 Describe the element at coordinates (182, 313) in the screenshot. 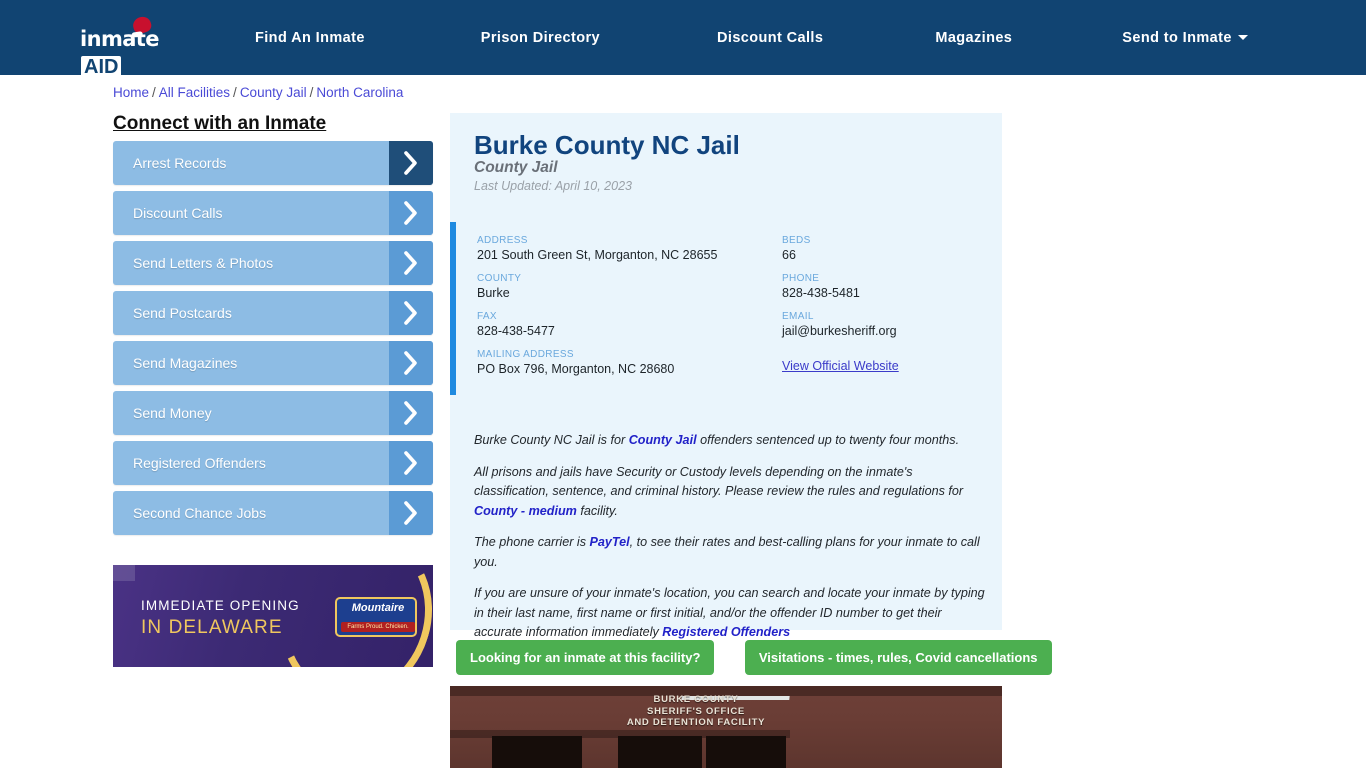

I see `sidebar-item-label: Send Postcards` at that location.